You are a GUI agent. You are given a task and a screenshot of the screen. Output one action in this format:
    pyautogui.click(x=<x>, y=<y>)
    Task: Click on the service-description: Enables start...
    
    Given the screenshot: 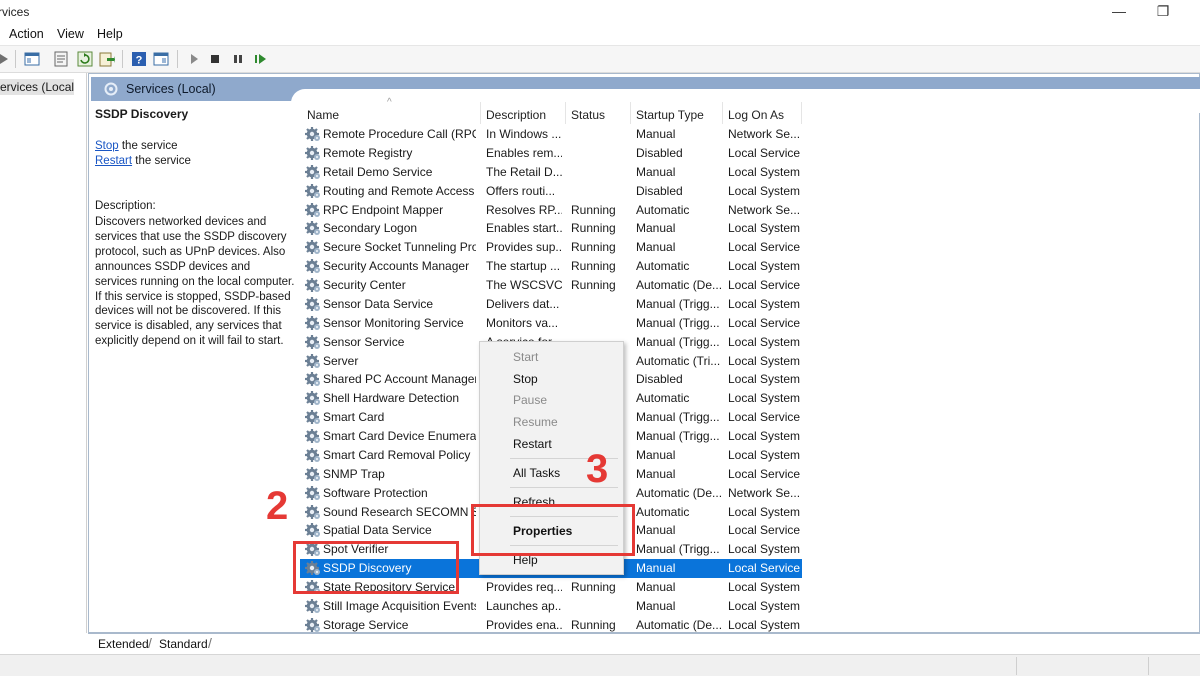 What is the action you would take?
    pyautogui.click(x=524, y=228)
    